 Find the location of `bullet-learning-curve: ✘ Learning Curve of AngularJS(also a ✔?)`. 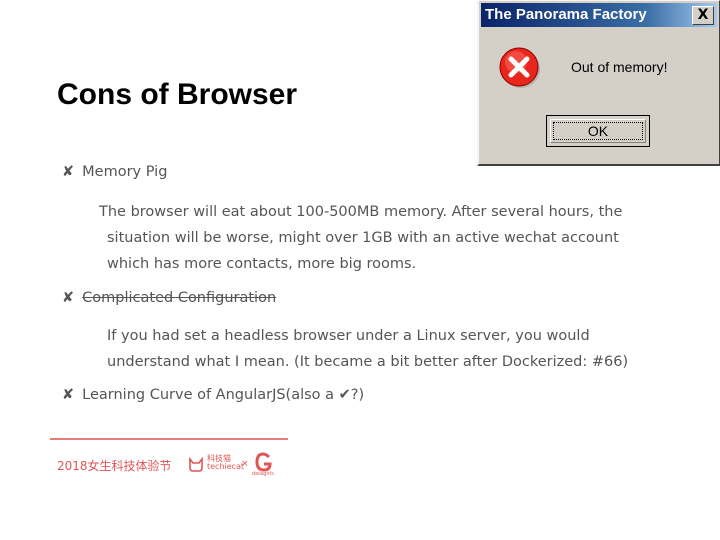

bullet-learning-curve: ✘ Learning Curve of AngularJS(also a ✔?) is located at coordinates (213, 395).